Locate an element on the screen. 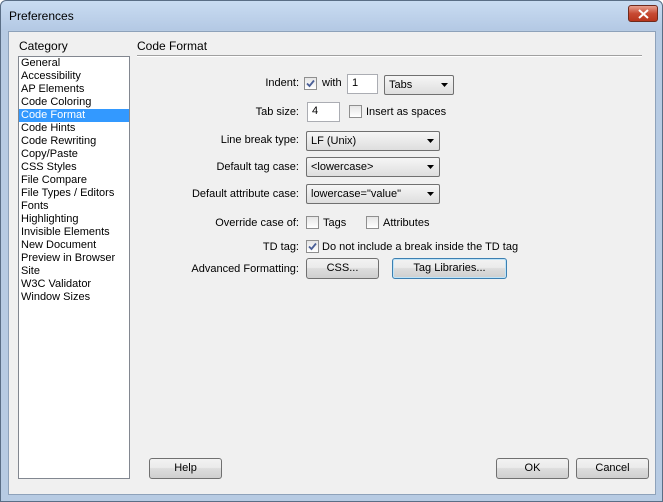 The width and height of the screenshot is (663, 502). insert-spaces-checkbox is located at coordinates (355, 111).